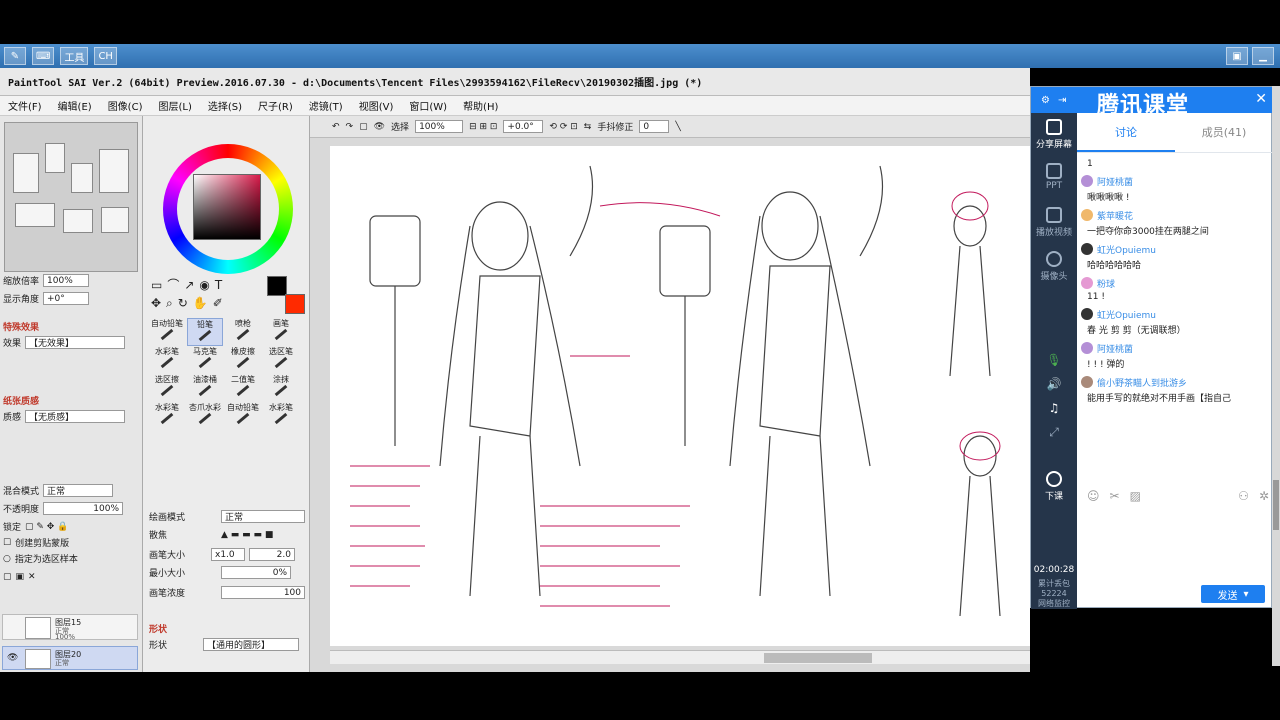  What do you see at coordinates (1054, 486) in the screenshot?
I see `end-class-button: 下课` at bounding box center [1054, 486].